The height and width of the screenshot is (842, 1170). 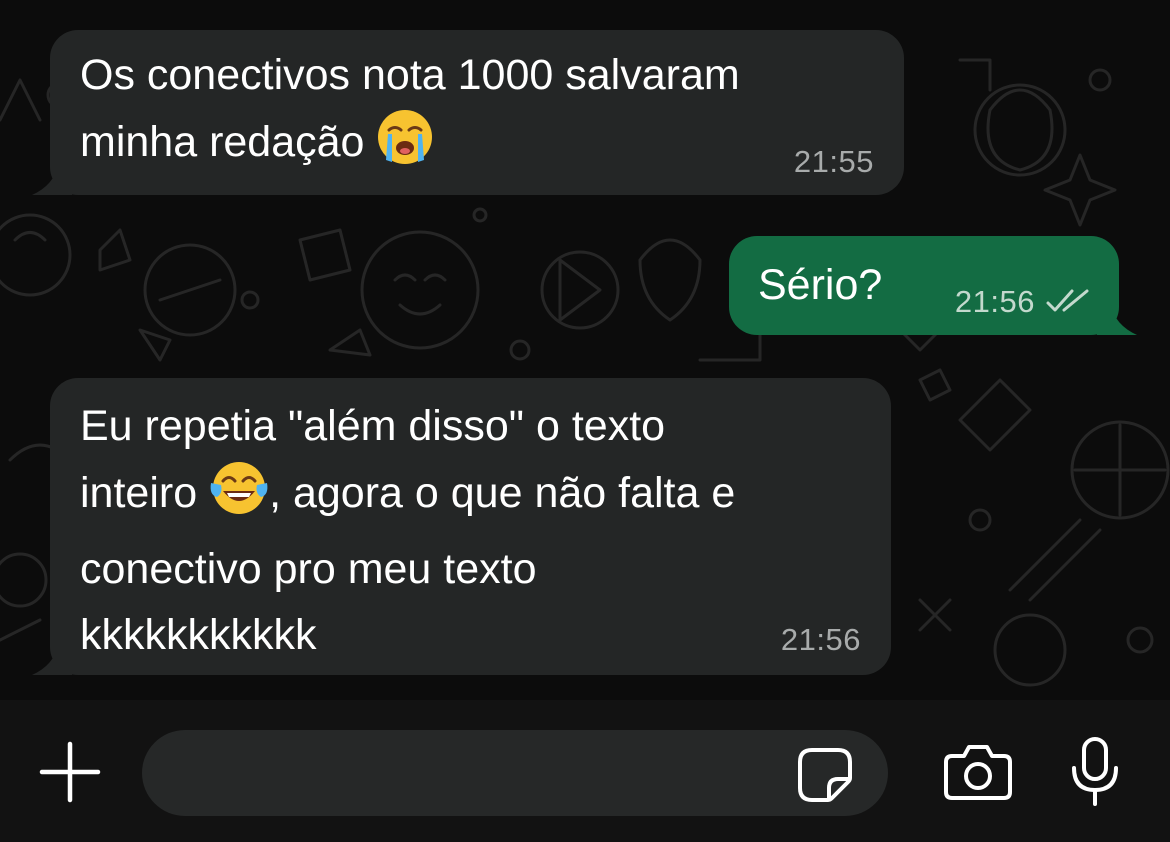 What do you see at coordinates (405, 146) in the screenshot?
I see `loudly-crying-face-icon` at bounding box center [405, 146].